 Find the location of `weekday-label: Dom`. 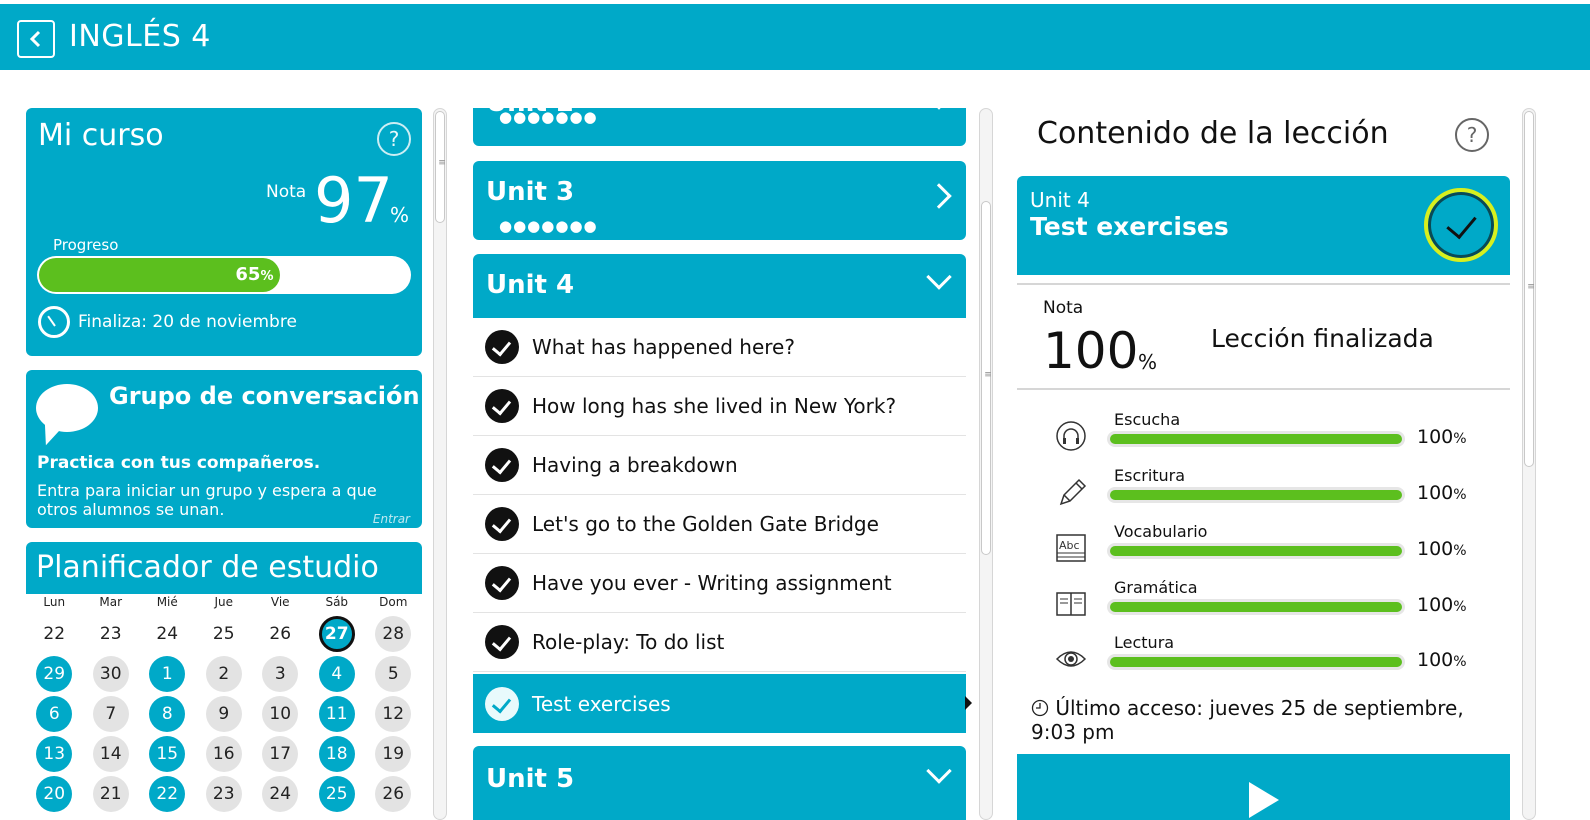

weekday-label: Dom is located at coordinates (393, 602).